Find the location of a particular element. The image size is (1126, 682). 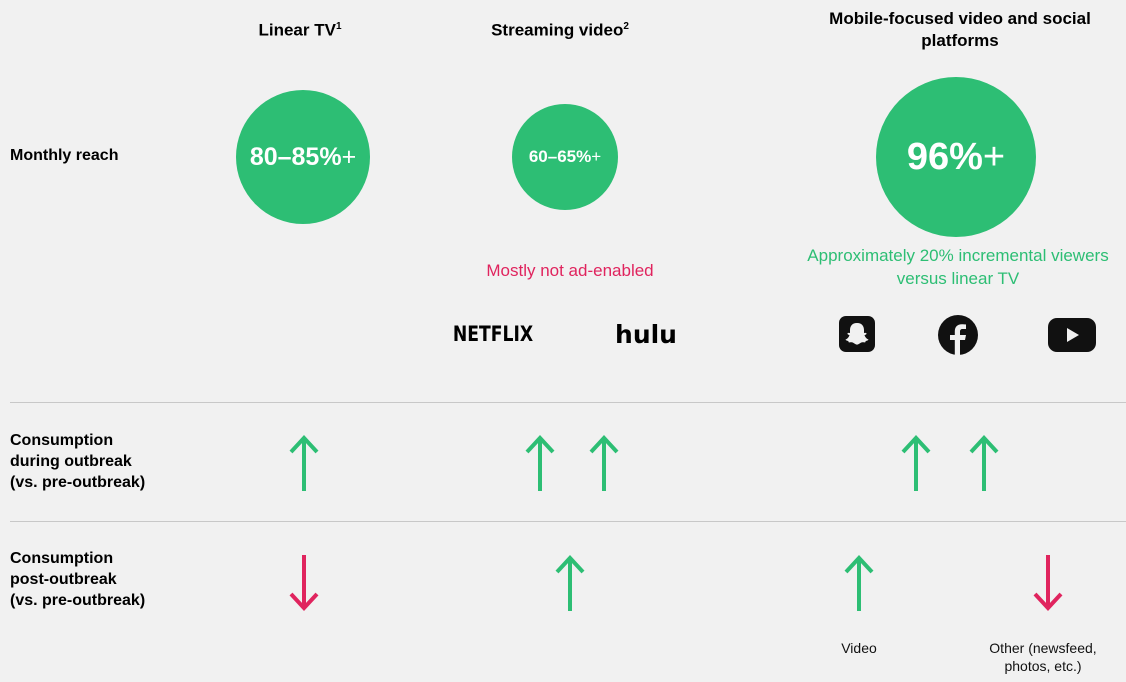

column-title: Linear TV is located at coordinates (297, 30).